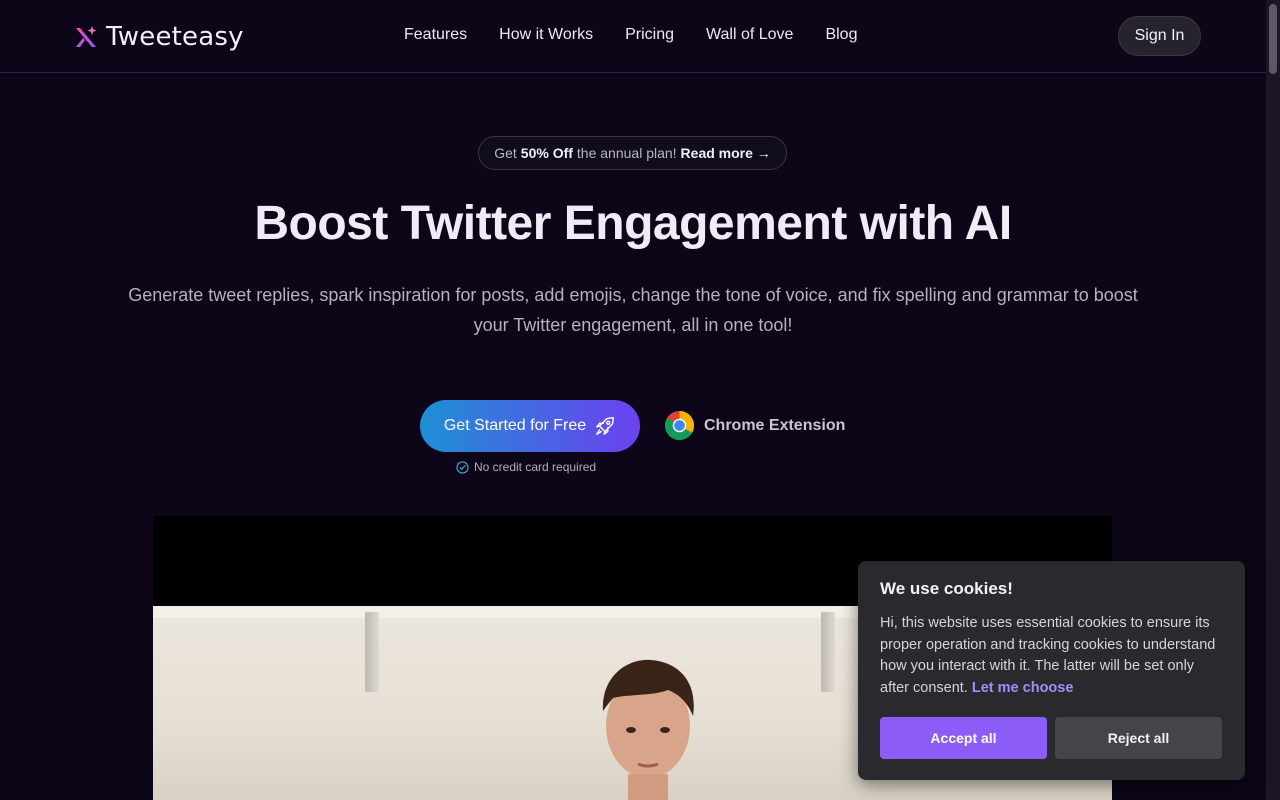 The width and height of the screenshot is (1280, 800). Describe the element at coordinates (749, 35) in the screenshot. I see `nav-link-wall-of-love: Wall of Love` at that location.